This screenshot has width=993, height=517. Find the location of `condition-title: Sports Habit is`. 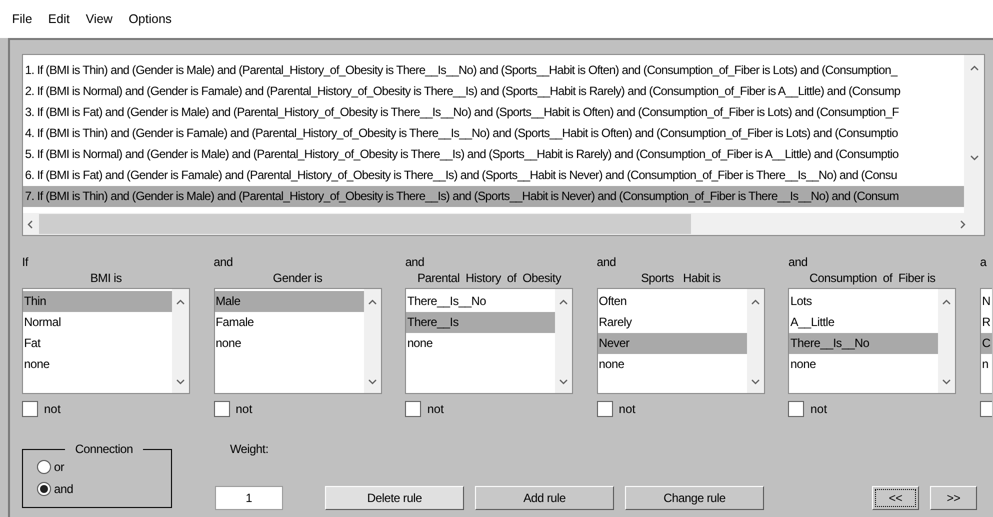

condition-title: Sports Habit is is located at coordinates (681, 278).